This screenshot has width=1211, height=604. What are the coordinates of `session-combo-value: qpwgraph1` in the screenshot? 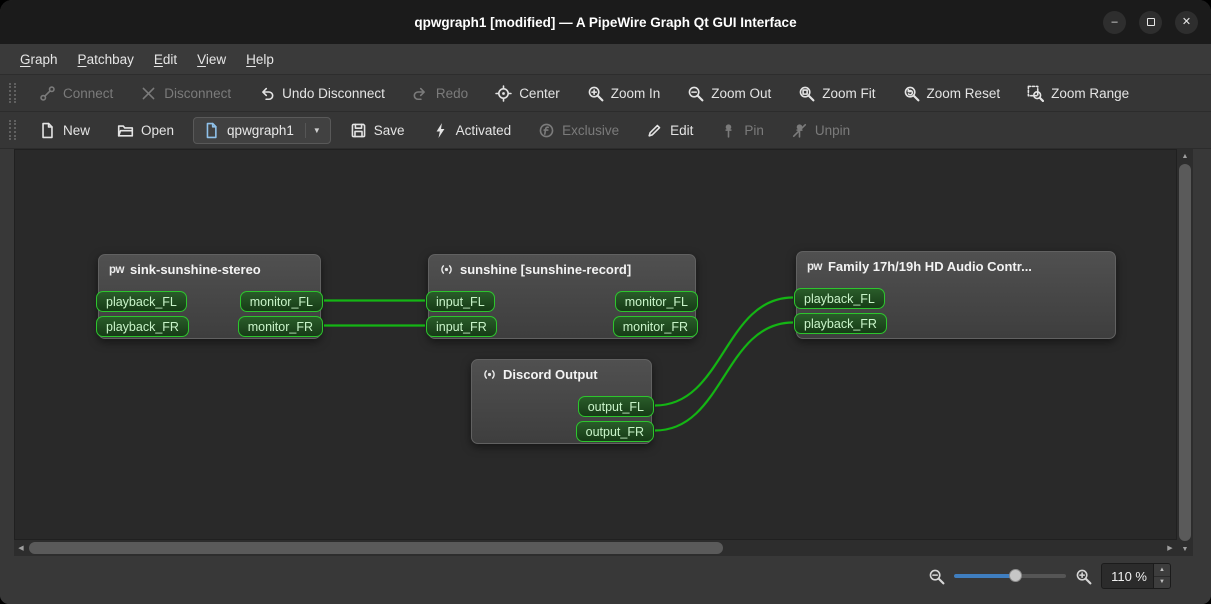 It's located at (260, 130).